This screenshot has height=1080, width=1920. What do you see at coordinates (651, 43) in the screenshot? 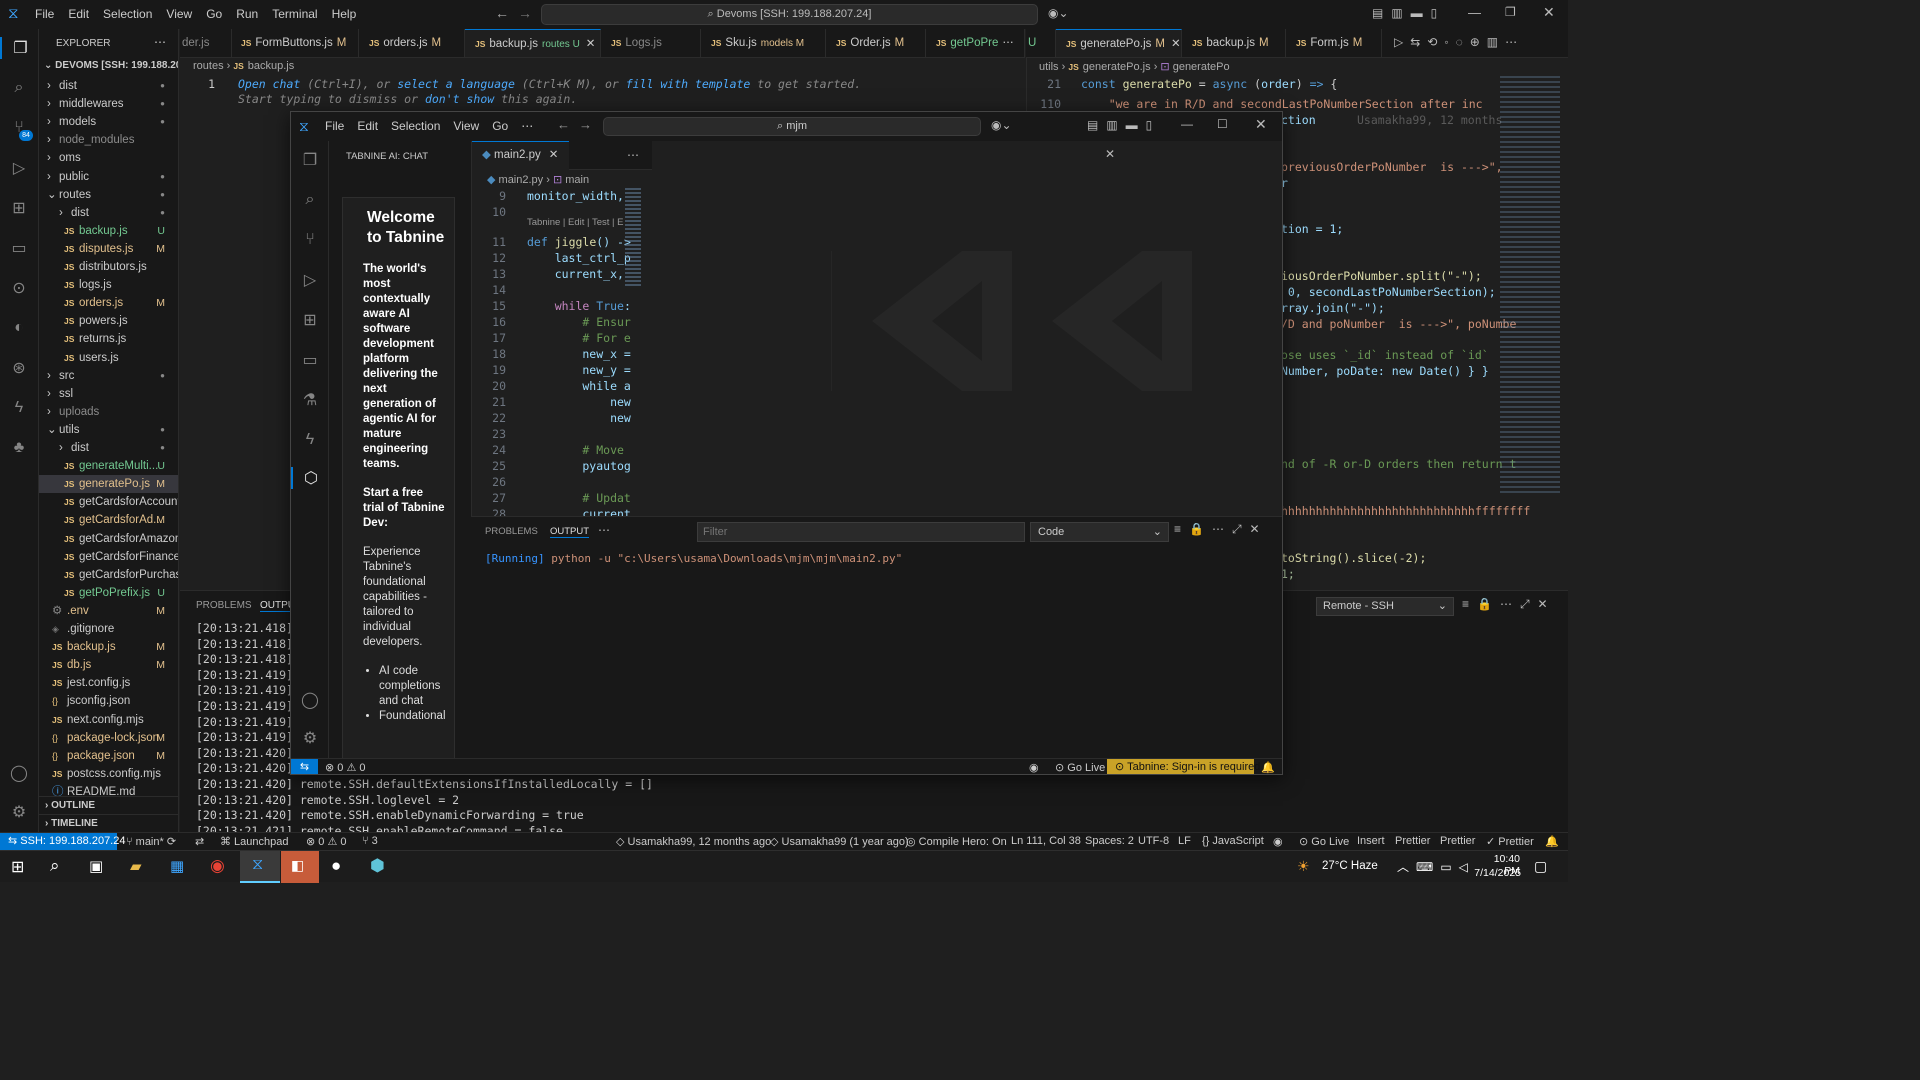
I see `tab: JS Logs.js` at bounding box center [651, 43].